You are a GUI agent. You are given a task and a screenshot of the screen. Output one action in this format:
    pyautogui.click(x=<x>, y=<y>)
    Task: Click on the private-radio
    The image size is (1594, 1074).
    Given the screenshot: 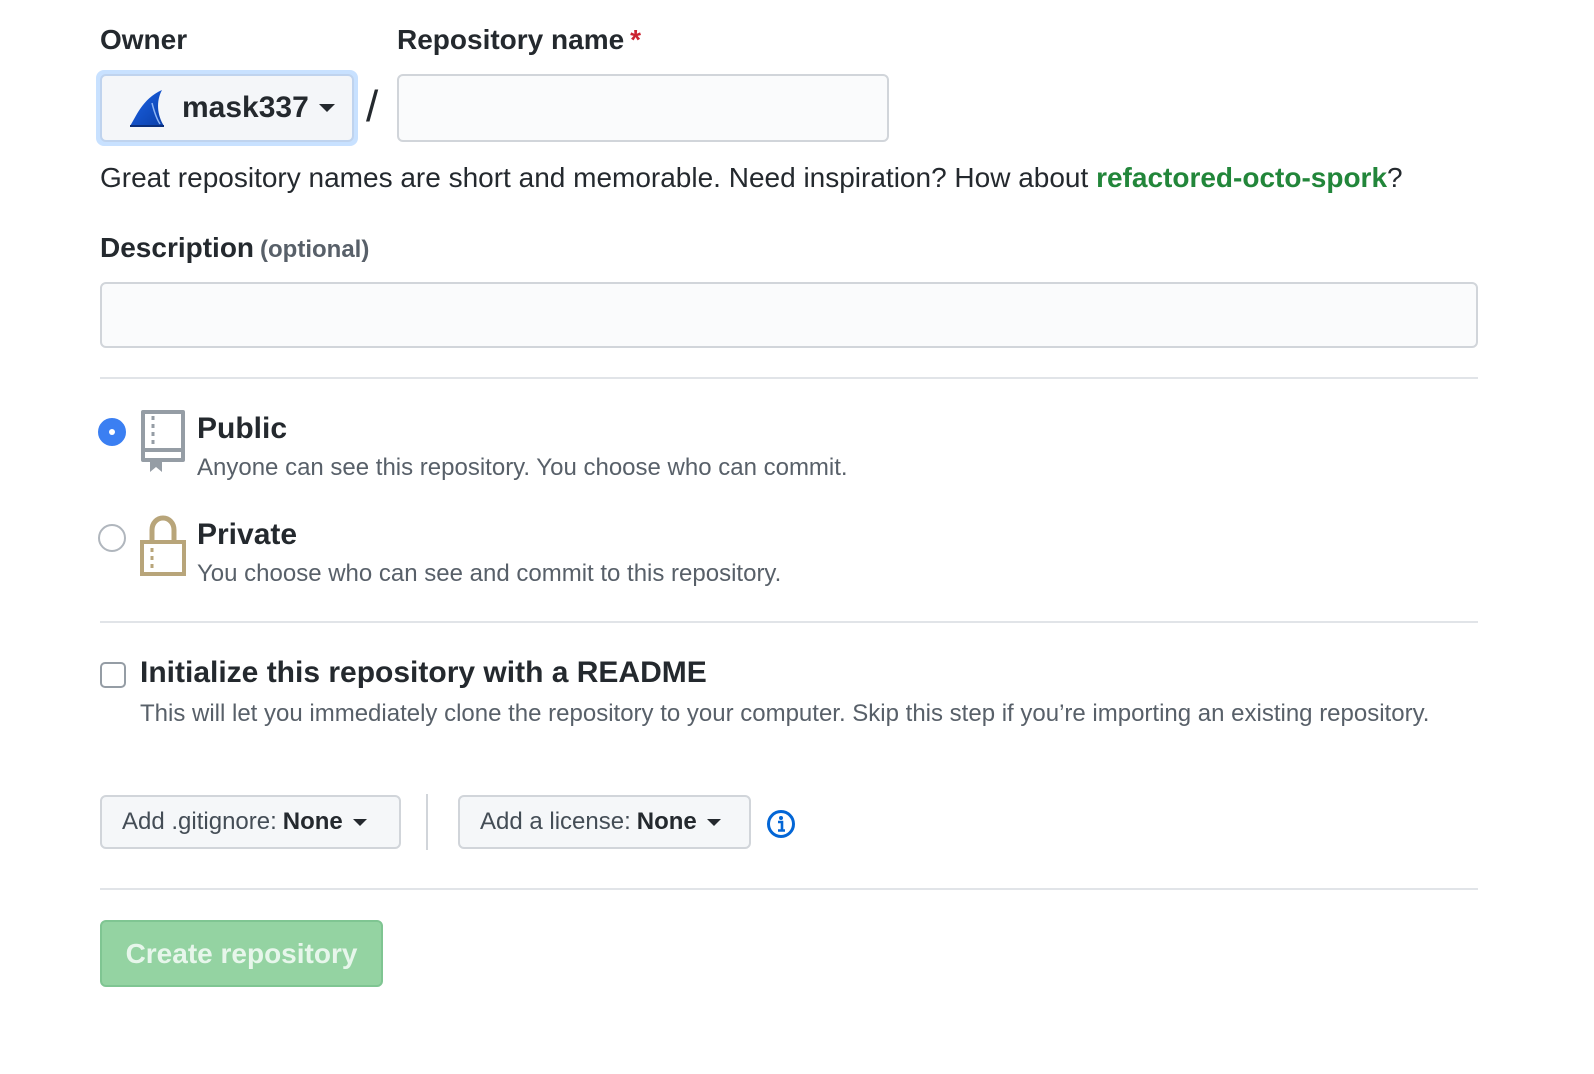 What is the action you would take?
    pyautogui.click(x=112, y=538)
    